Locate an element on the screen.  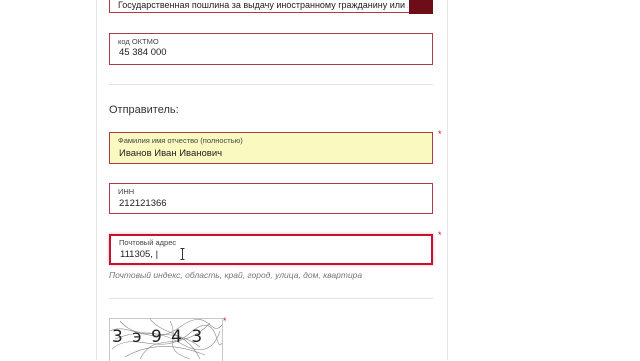
oktmo-label: код ОКТМО is located at coordinates (138, 41).